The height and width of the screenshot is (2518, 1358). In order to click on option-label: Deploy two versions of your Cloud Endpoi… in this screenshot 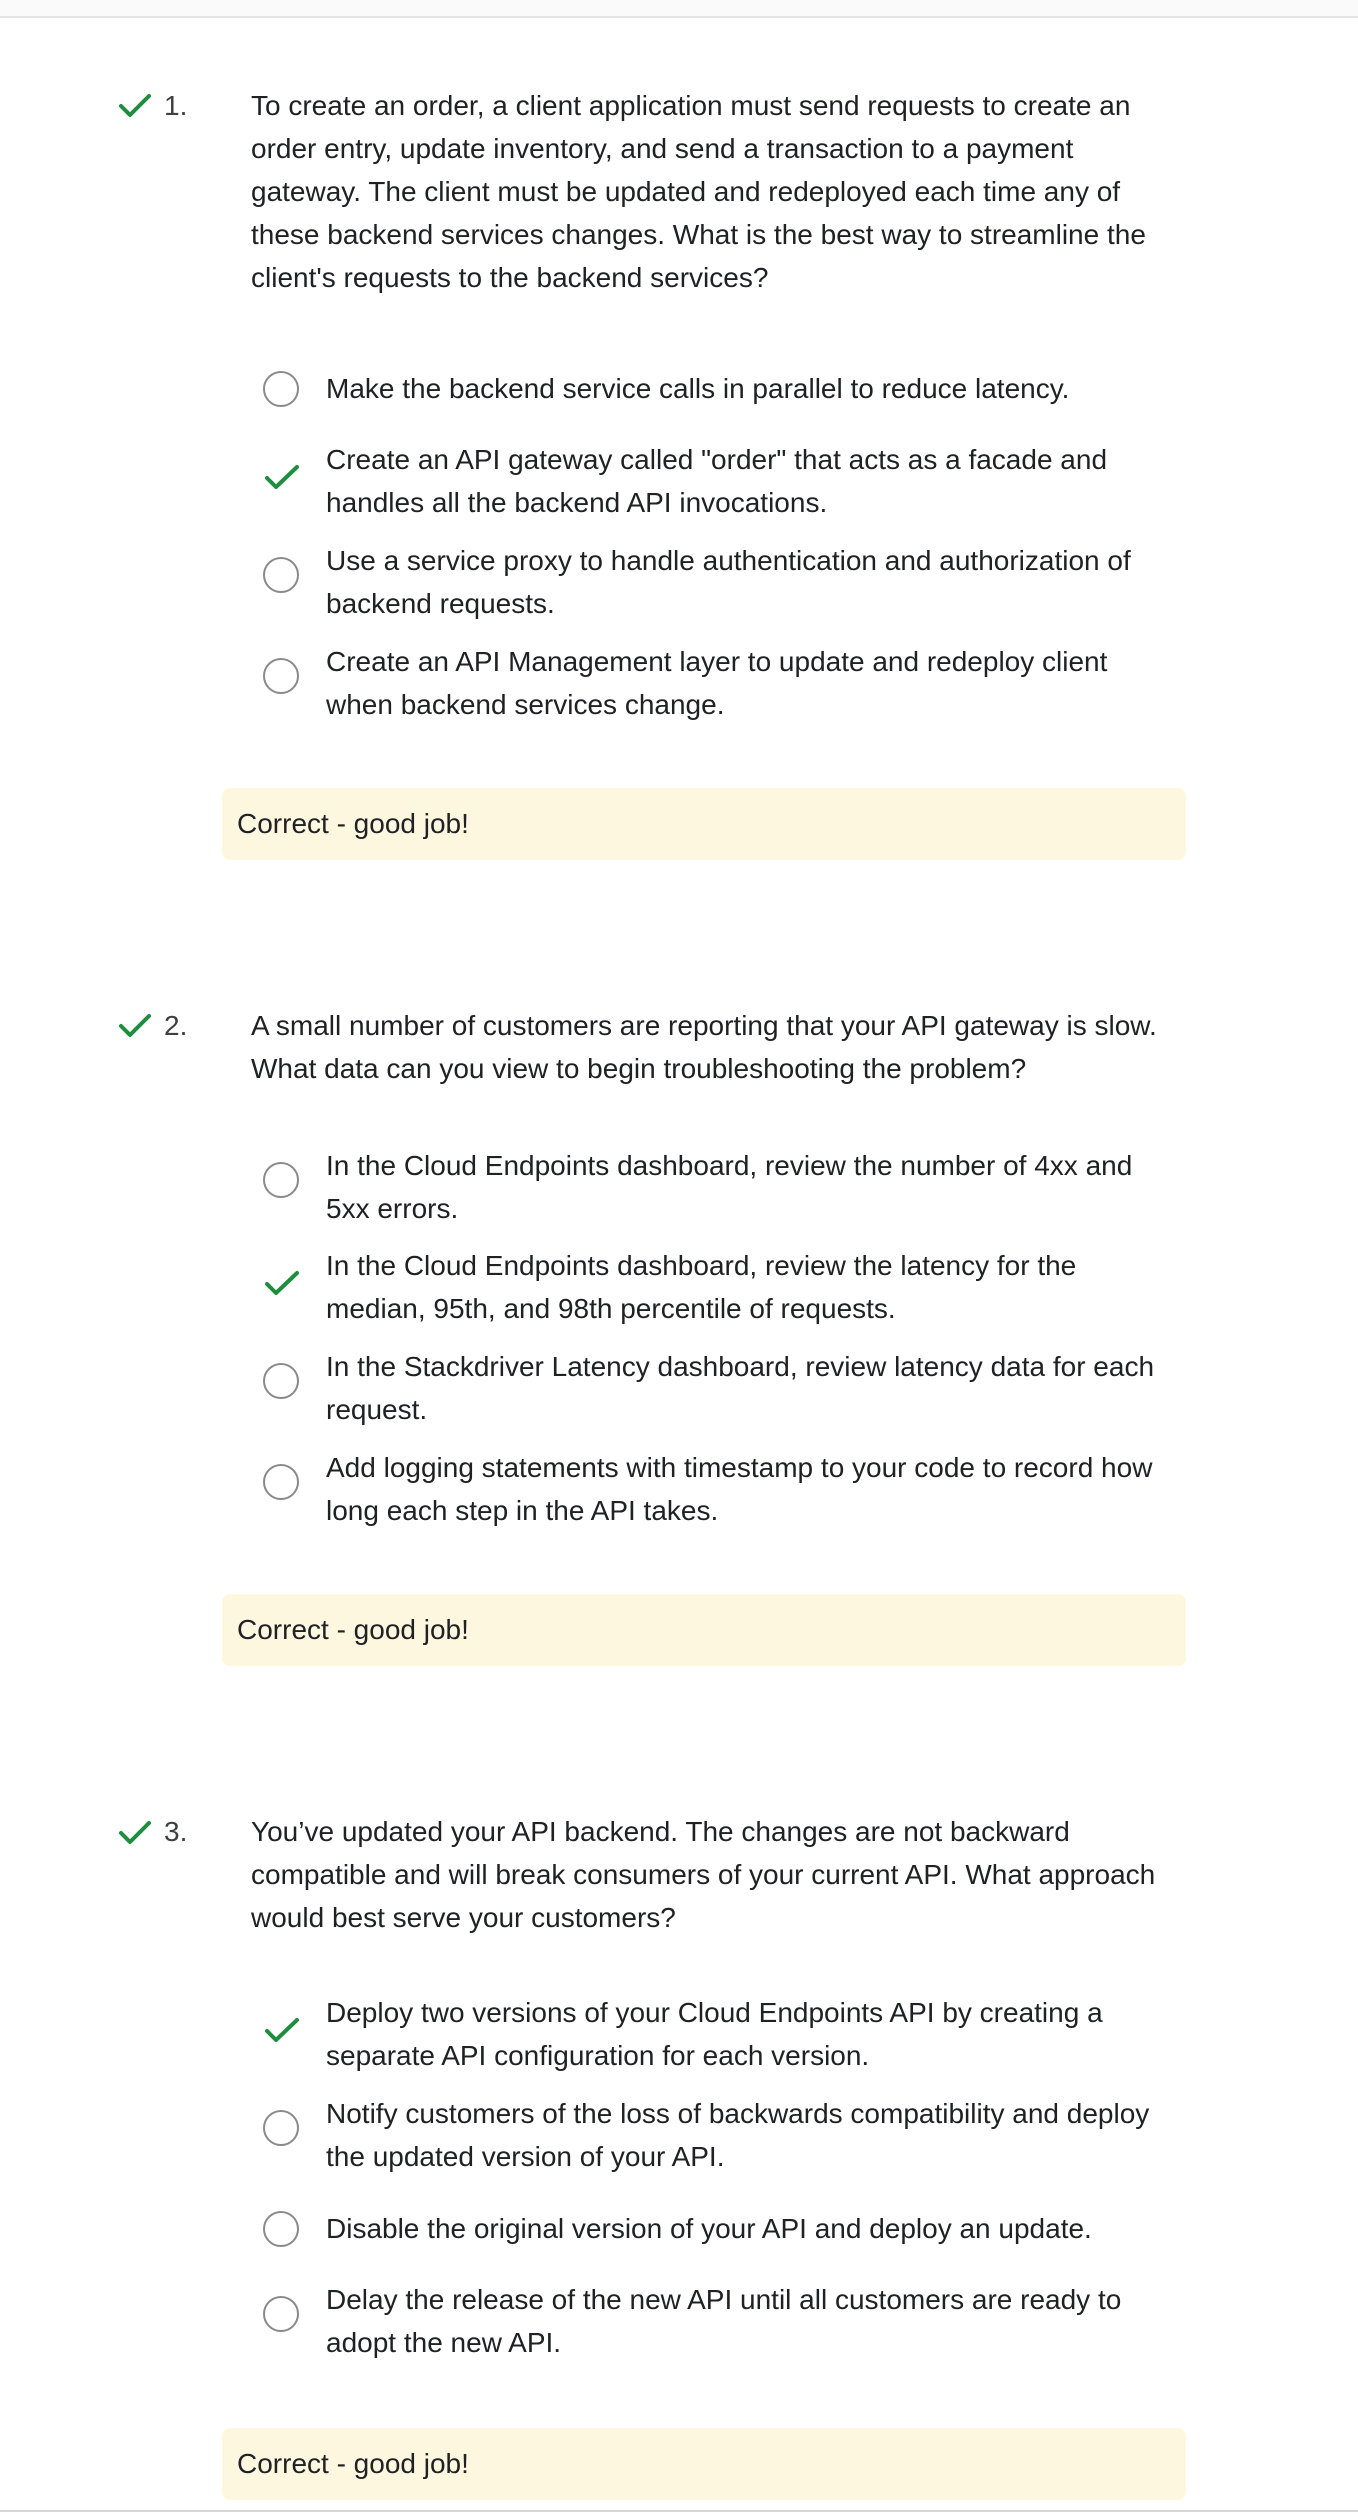, I will do `click(714, 2034)`.